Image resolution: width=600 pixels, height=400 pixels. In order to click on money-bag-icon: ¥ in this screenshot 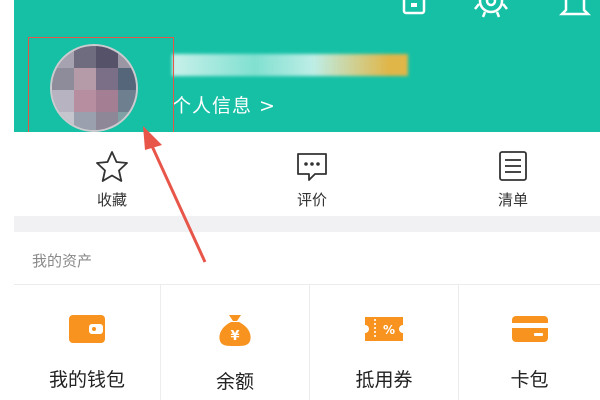, I will do `click(235, 330)`.